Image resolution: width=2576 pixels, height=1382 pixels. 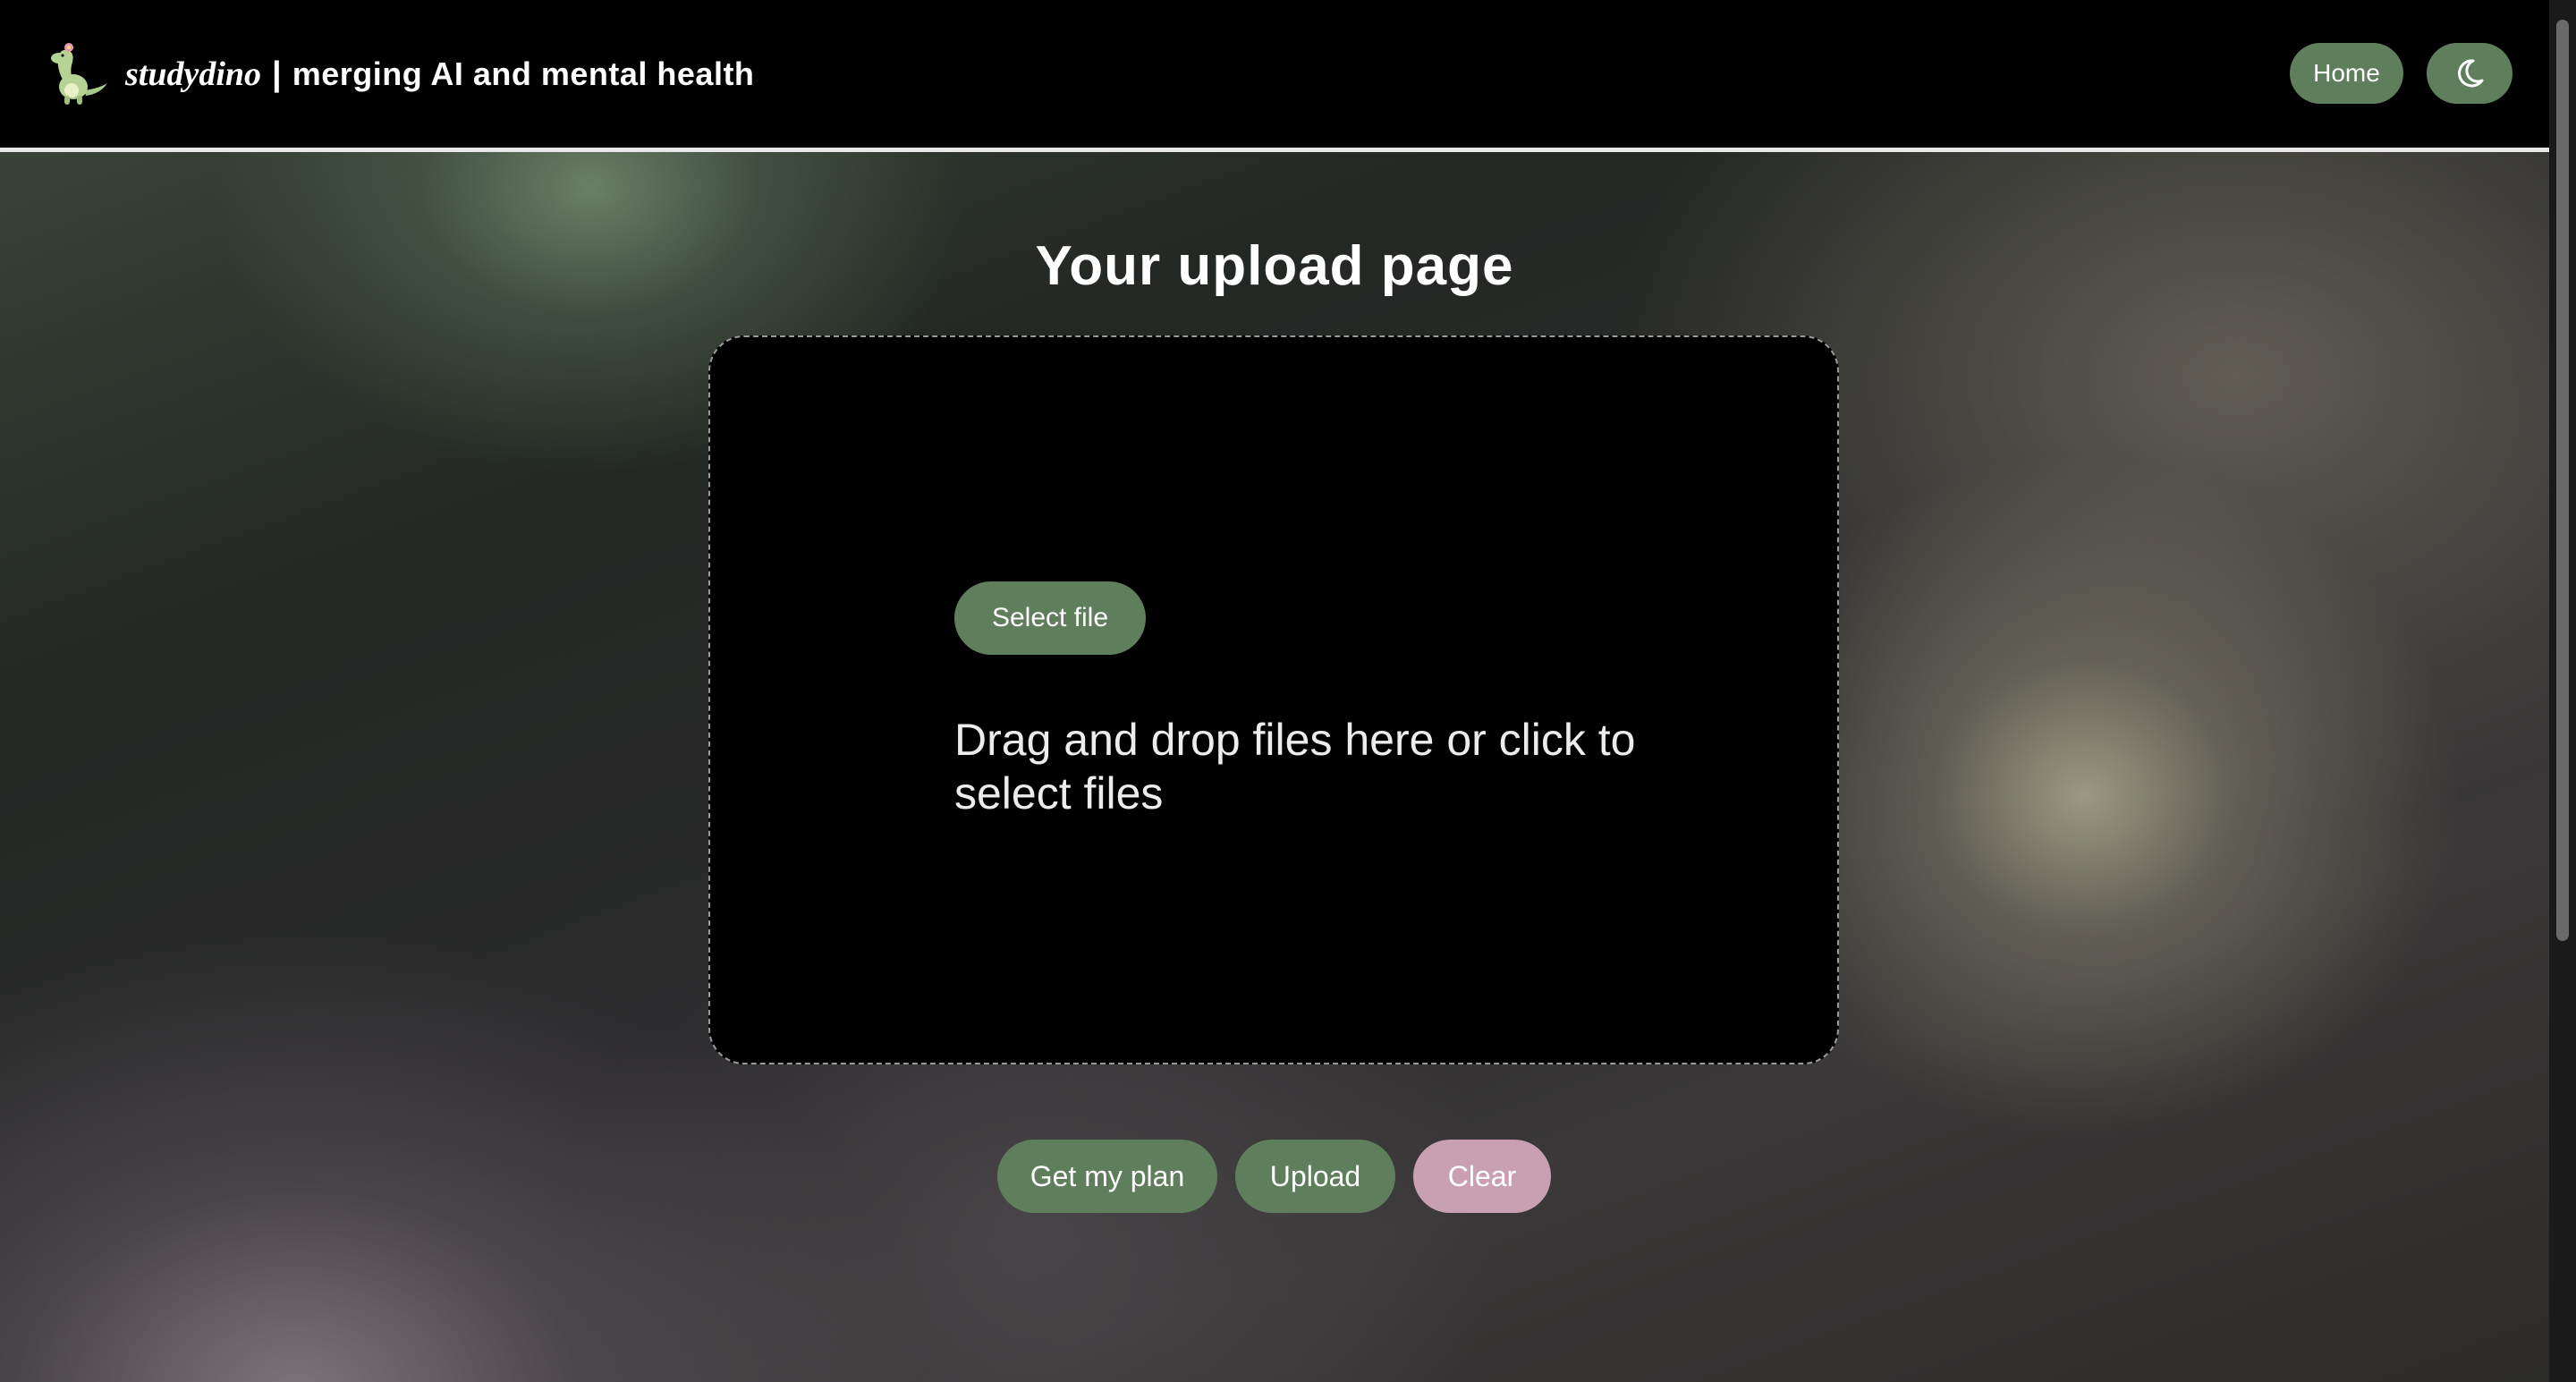 What do you see at coordinates (1274, 266) in the screenshot?
I see `page-title: Your upload page` at bounding box center [1274, 266].